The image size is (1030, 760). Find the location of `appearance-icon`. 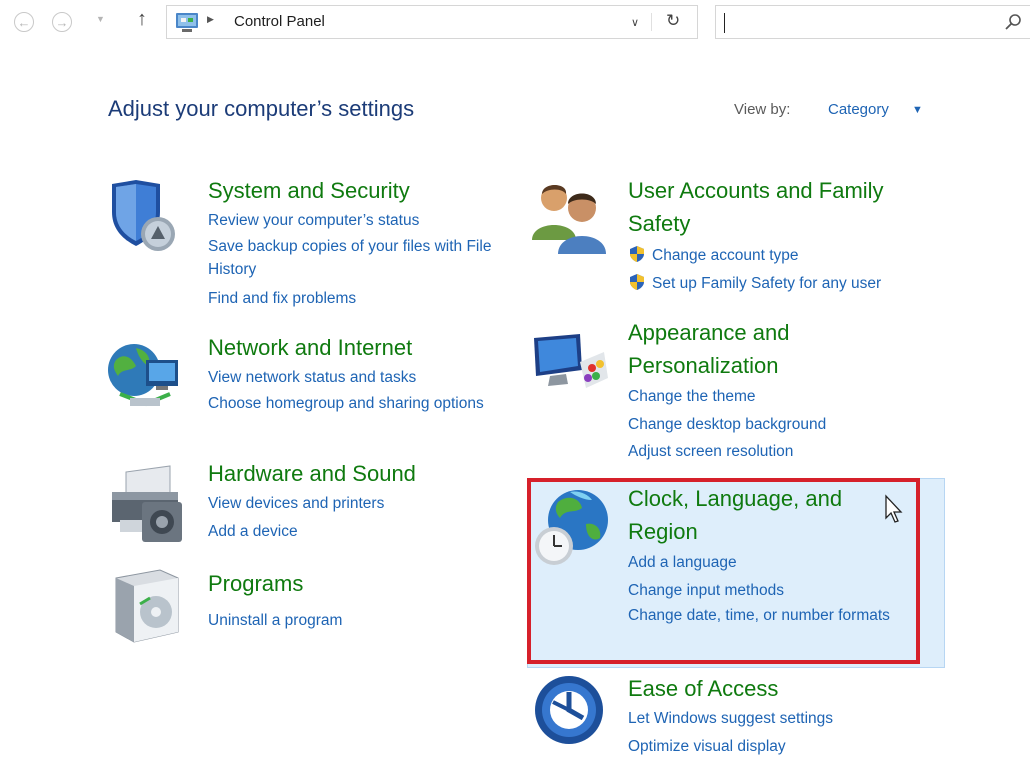

appearance-icon is located at coordinates (570, 364).